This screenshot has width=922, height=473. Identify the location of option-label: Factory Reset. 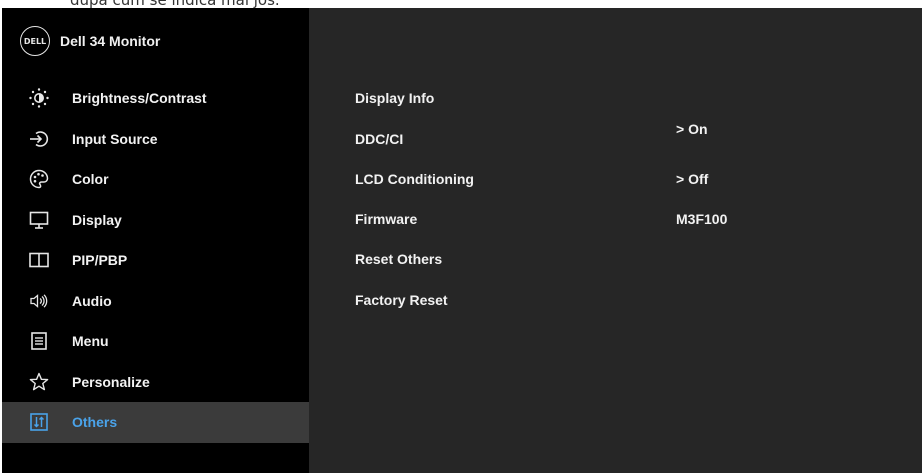
(401, 300).